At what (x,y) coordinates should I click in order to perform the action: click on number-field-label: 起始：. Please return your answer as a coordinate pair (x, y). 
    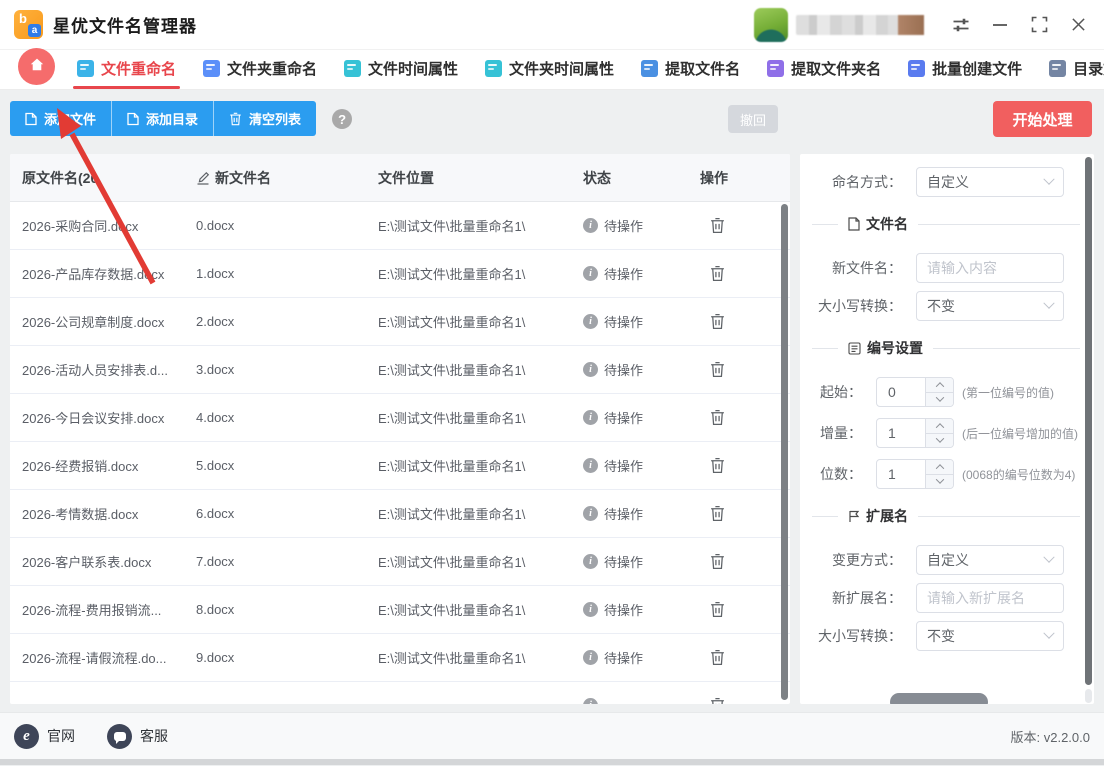
    Looking at the image, I should click on (841, 392).